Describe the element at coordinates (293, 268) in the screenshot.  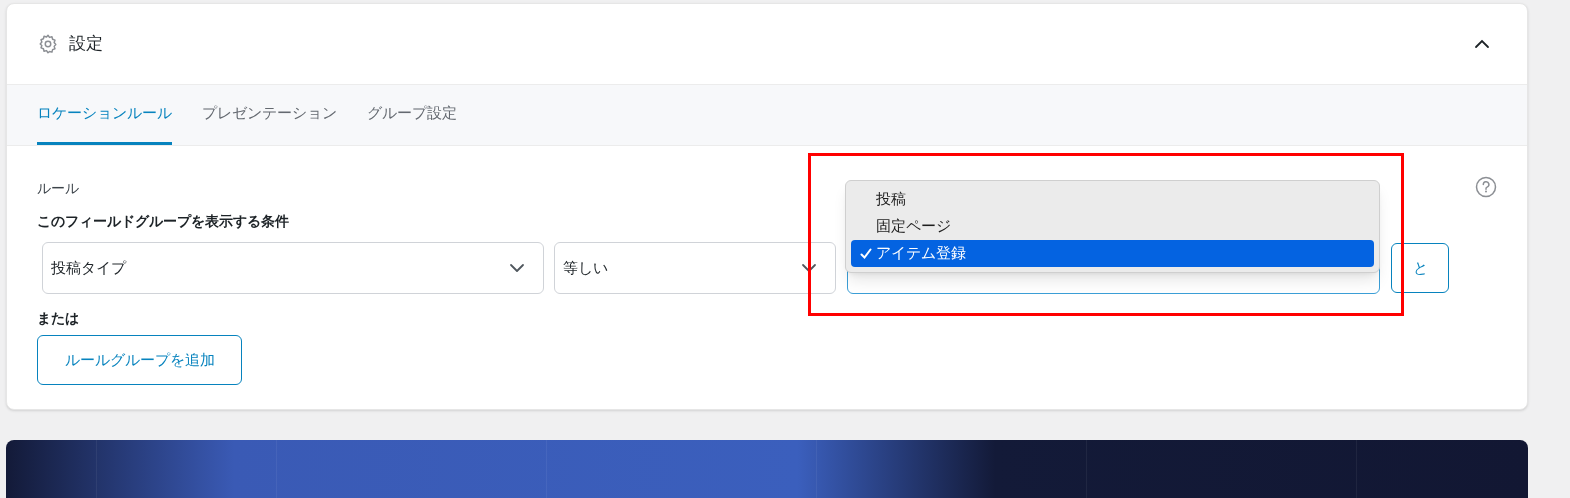
I see `param-select: 投稿タイプ` at that location.